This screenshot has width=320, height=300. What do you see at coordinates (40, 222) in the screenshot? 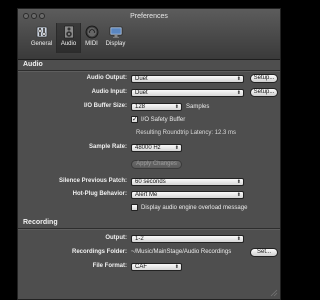
I see `recording-section-title: Recording` at bounding box center [40, 222].